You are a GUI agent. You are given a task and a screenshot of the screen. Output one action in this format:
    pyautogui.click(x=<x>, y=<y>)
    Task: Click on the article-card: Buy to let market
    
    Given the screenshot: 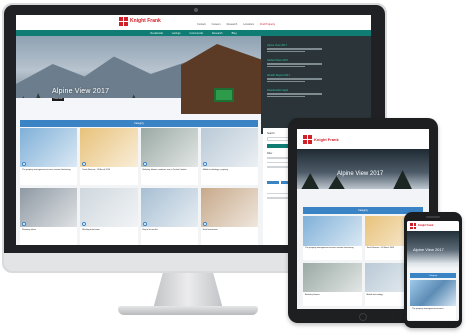 What is the action you would take?
    pyautogui.click(x=169, y=216)
    